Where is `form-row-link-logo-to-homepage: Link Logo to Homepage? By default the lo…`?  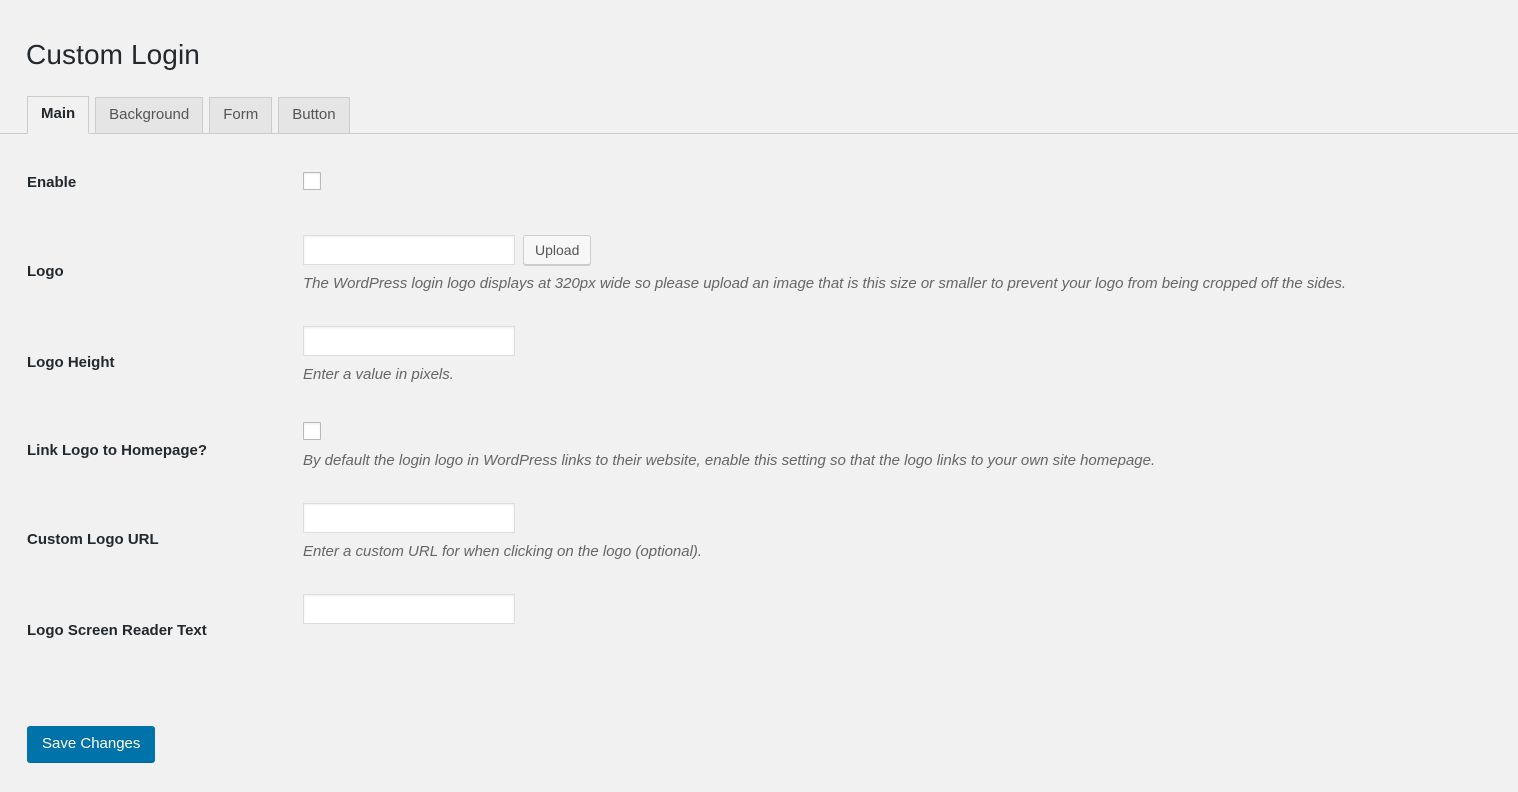
form-row-link-logo-to-homepage: Link Logo to Homepage? By default the lo… is located at coordinates (759, 440).